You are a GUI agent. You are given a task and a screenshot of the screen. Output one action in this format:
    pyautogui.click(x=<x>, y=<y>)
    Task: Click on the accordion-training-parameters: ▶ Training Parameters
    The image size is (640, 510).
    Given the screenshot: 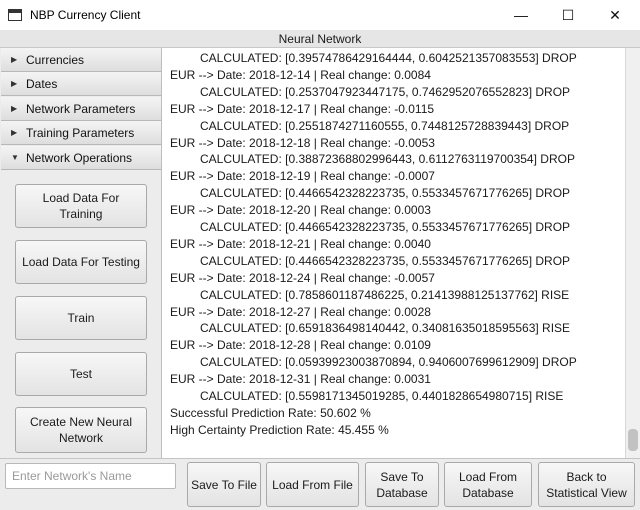 What is the action you would take?
    pyautogui.click(x=81, y=133)
    